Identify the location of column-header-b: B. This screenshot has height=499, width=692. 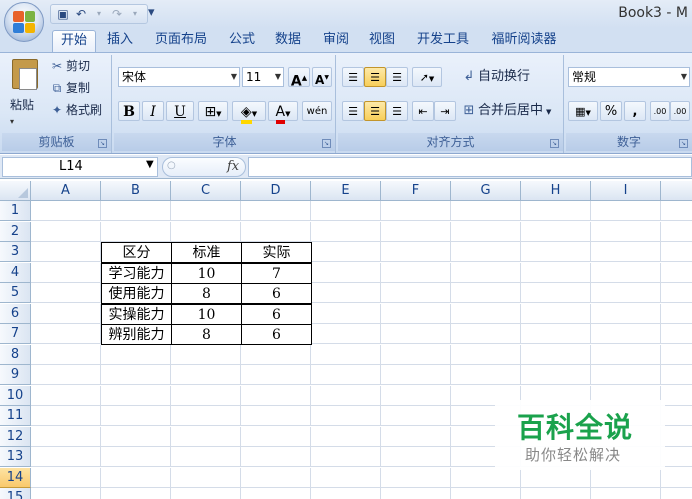
(136, 191).